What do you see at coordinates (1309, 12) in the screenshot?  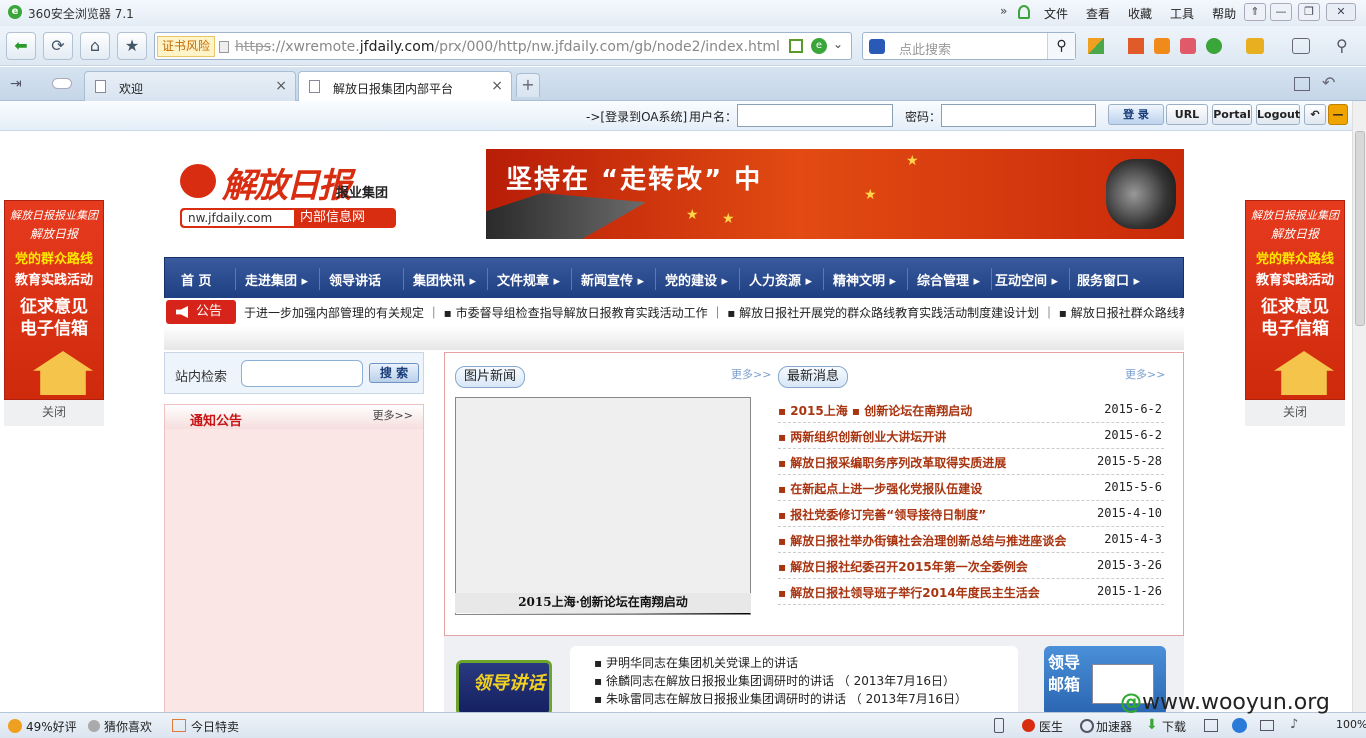 I see `restore-button: ❐` at bounding box center [1309, 12].